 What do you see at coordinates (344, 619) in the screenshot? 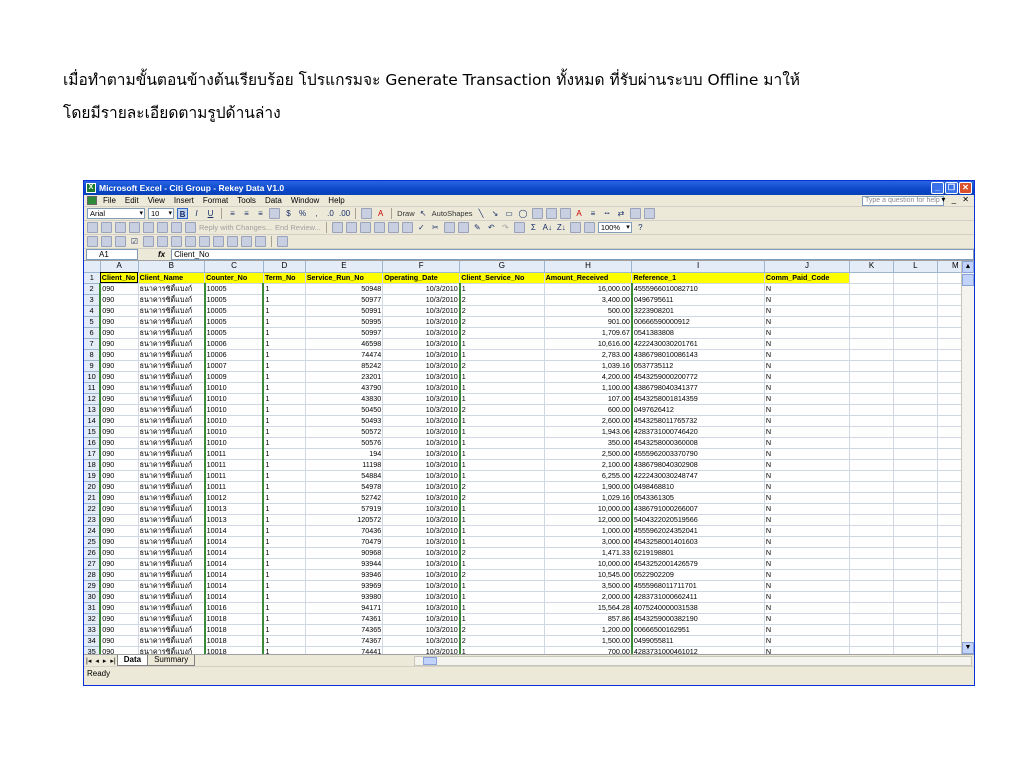
I see `table-cell: 74361` at bounding box center [344, 619].